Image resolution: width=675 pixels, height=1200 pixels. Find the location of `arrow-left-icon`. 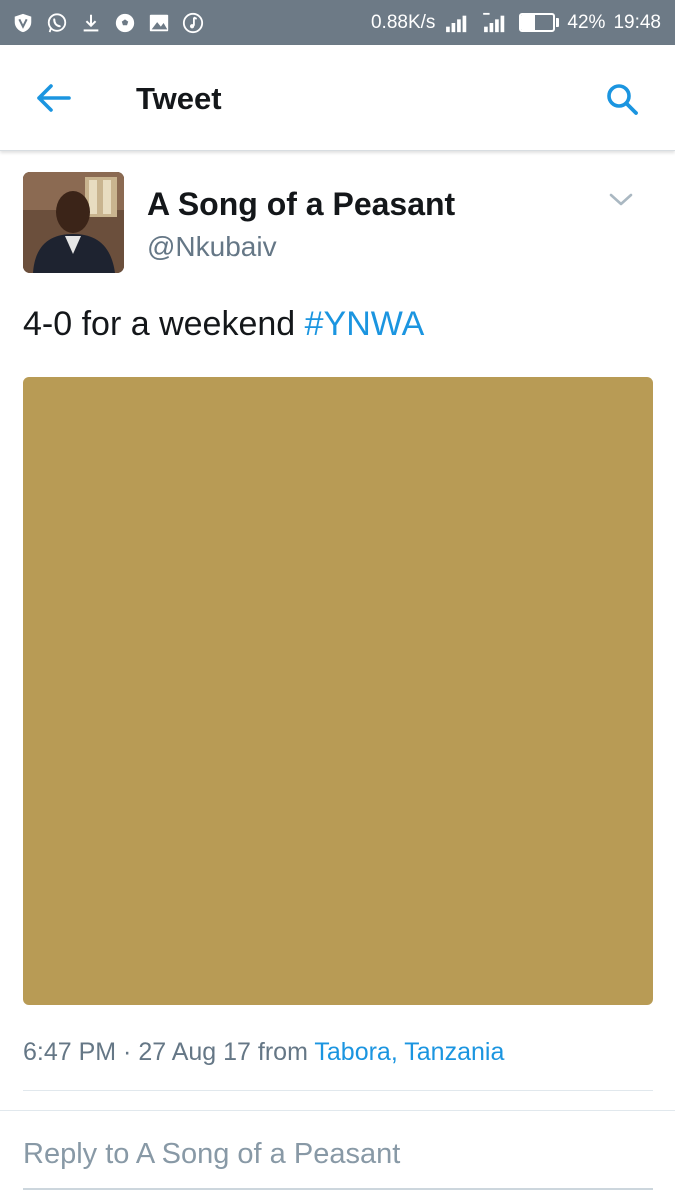

arrow-left-icon is located at coordinates (54, 98).